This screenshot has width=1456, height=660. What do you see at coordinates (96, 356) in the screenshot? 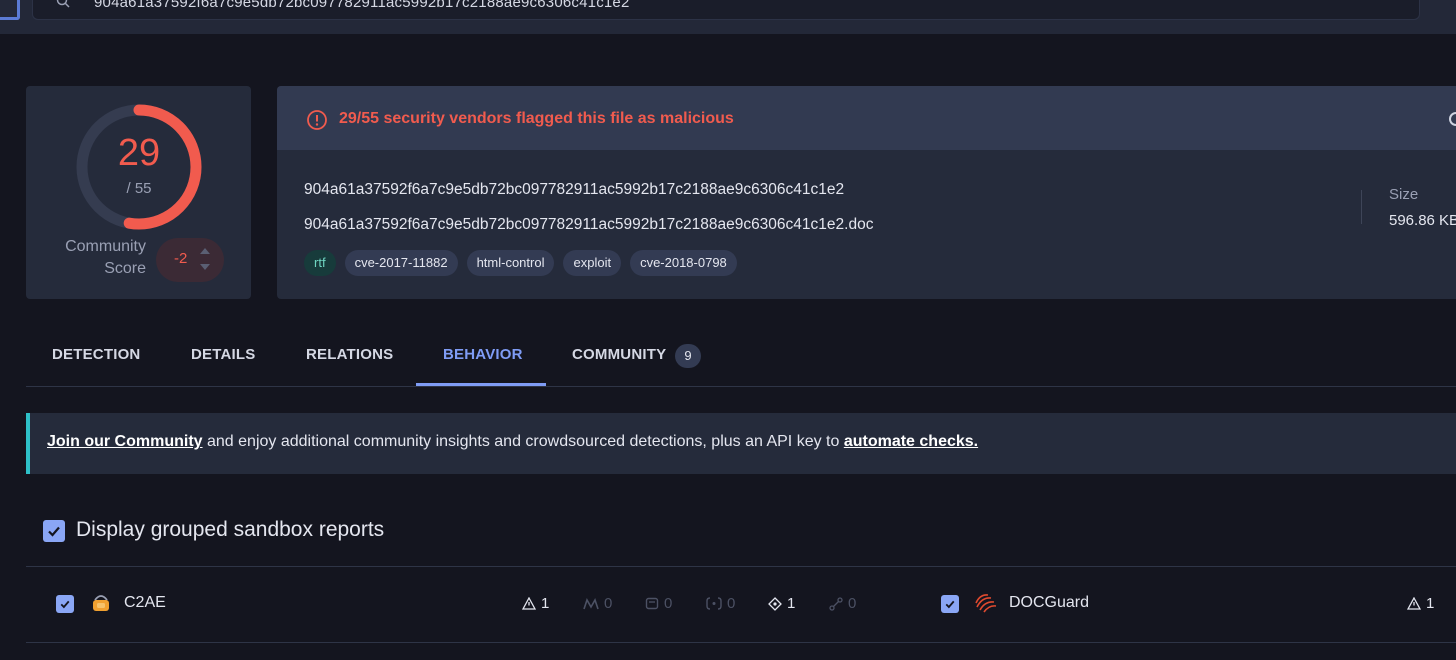
I see `tab-detection: DETECTION` at bounding box center [96, 356].